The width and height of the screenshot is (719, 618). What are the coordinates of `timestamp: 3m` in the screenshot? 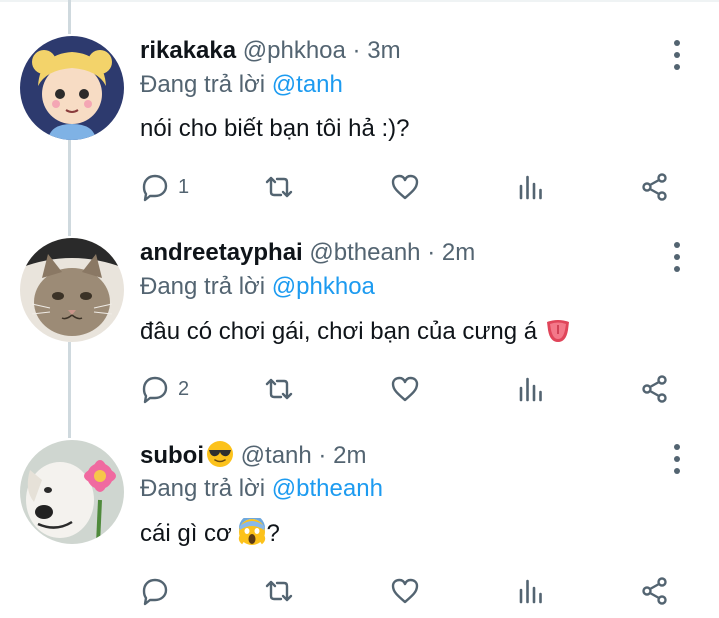 It's located at (383, 50).